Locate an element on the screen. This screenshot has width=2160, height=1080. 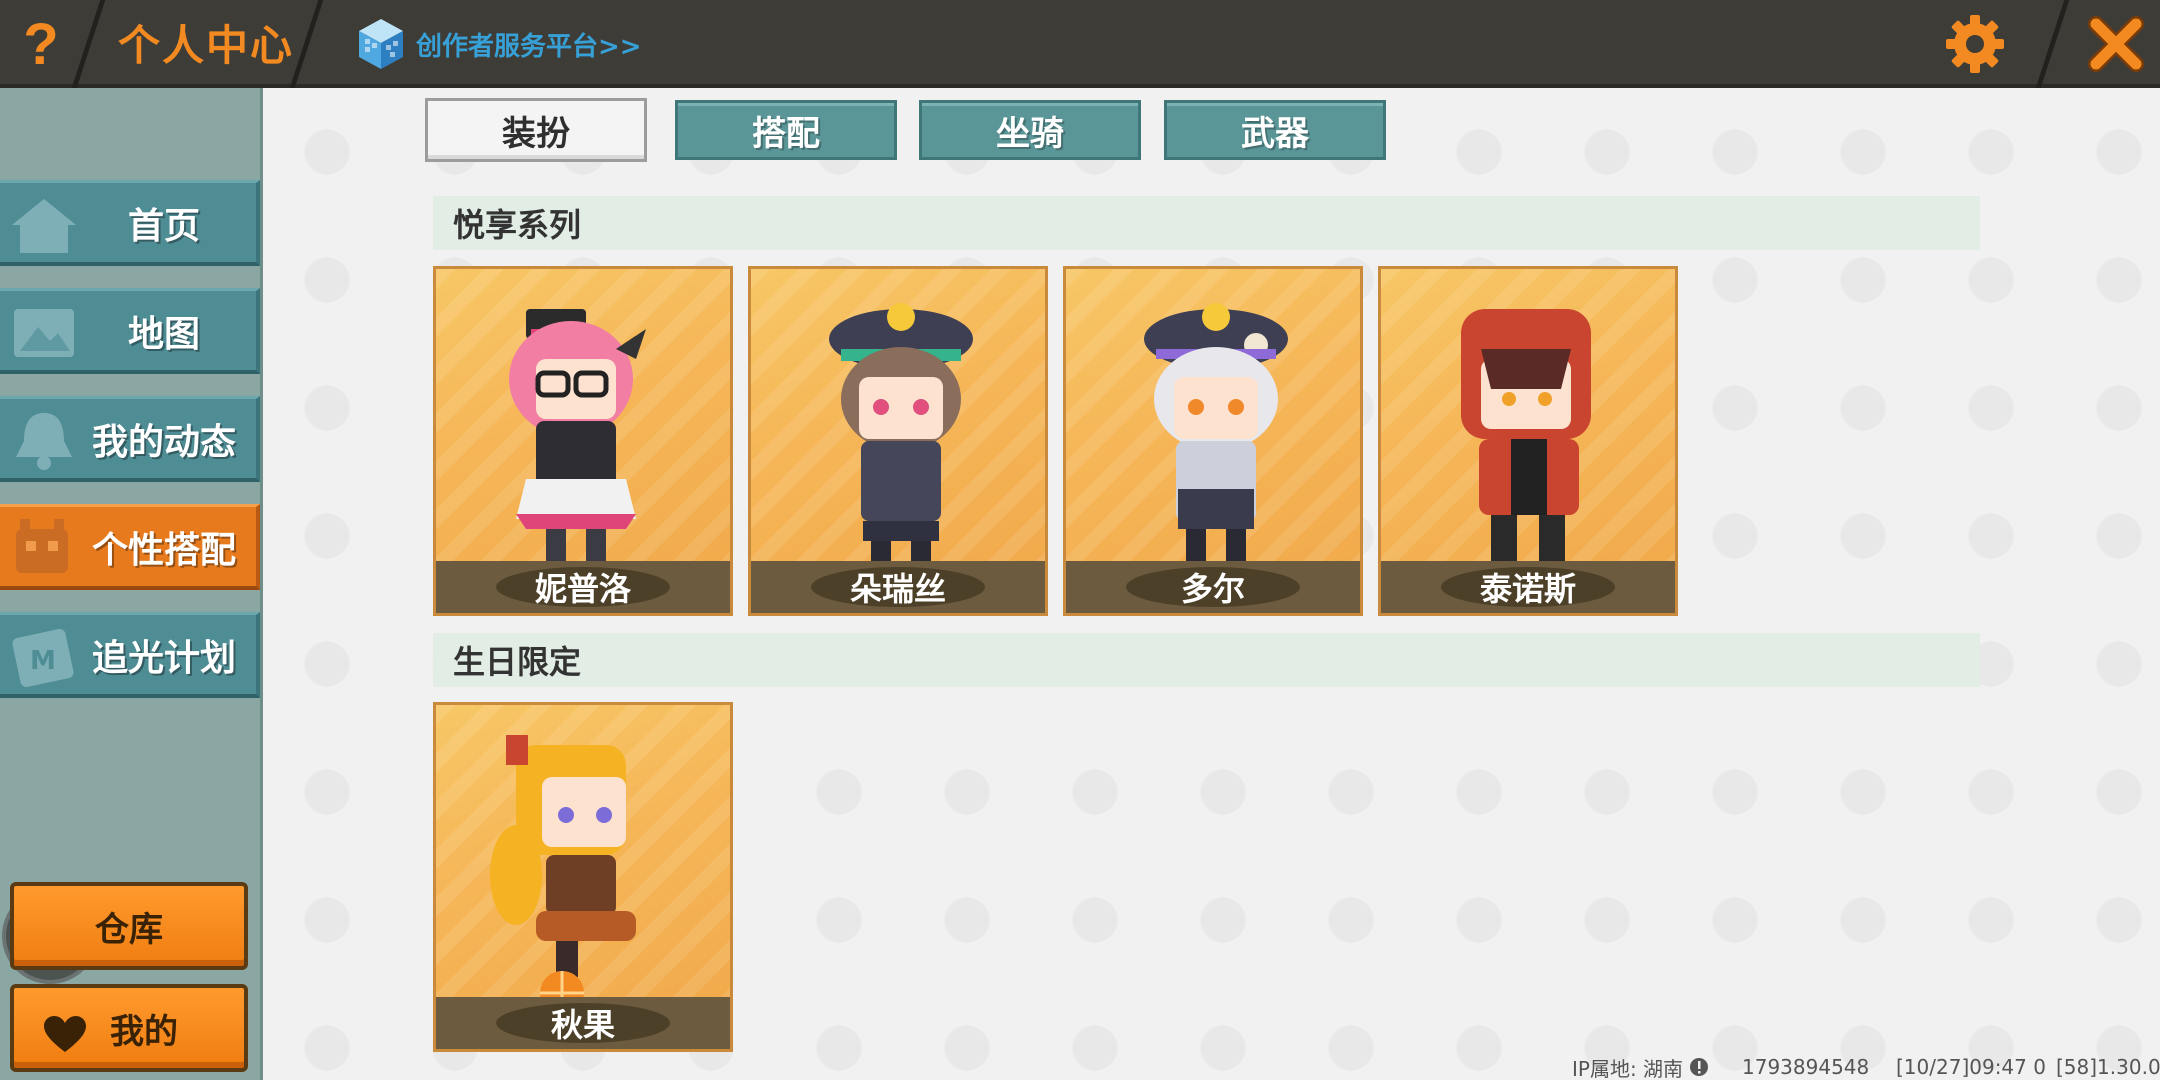
help-icon: ? is located at coordinates (41, 44).